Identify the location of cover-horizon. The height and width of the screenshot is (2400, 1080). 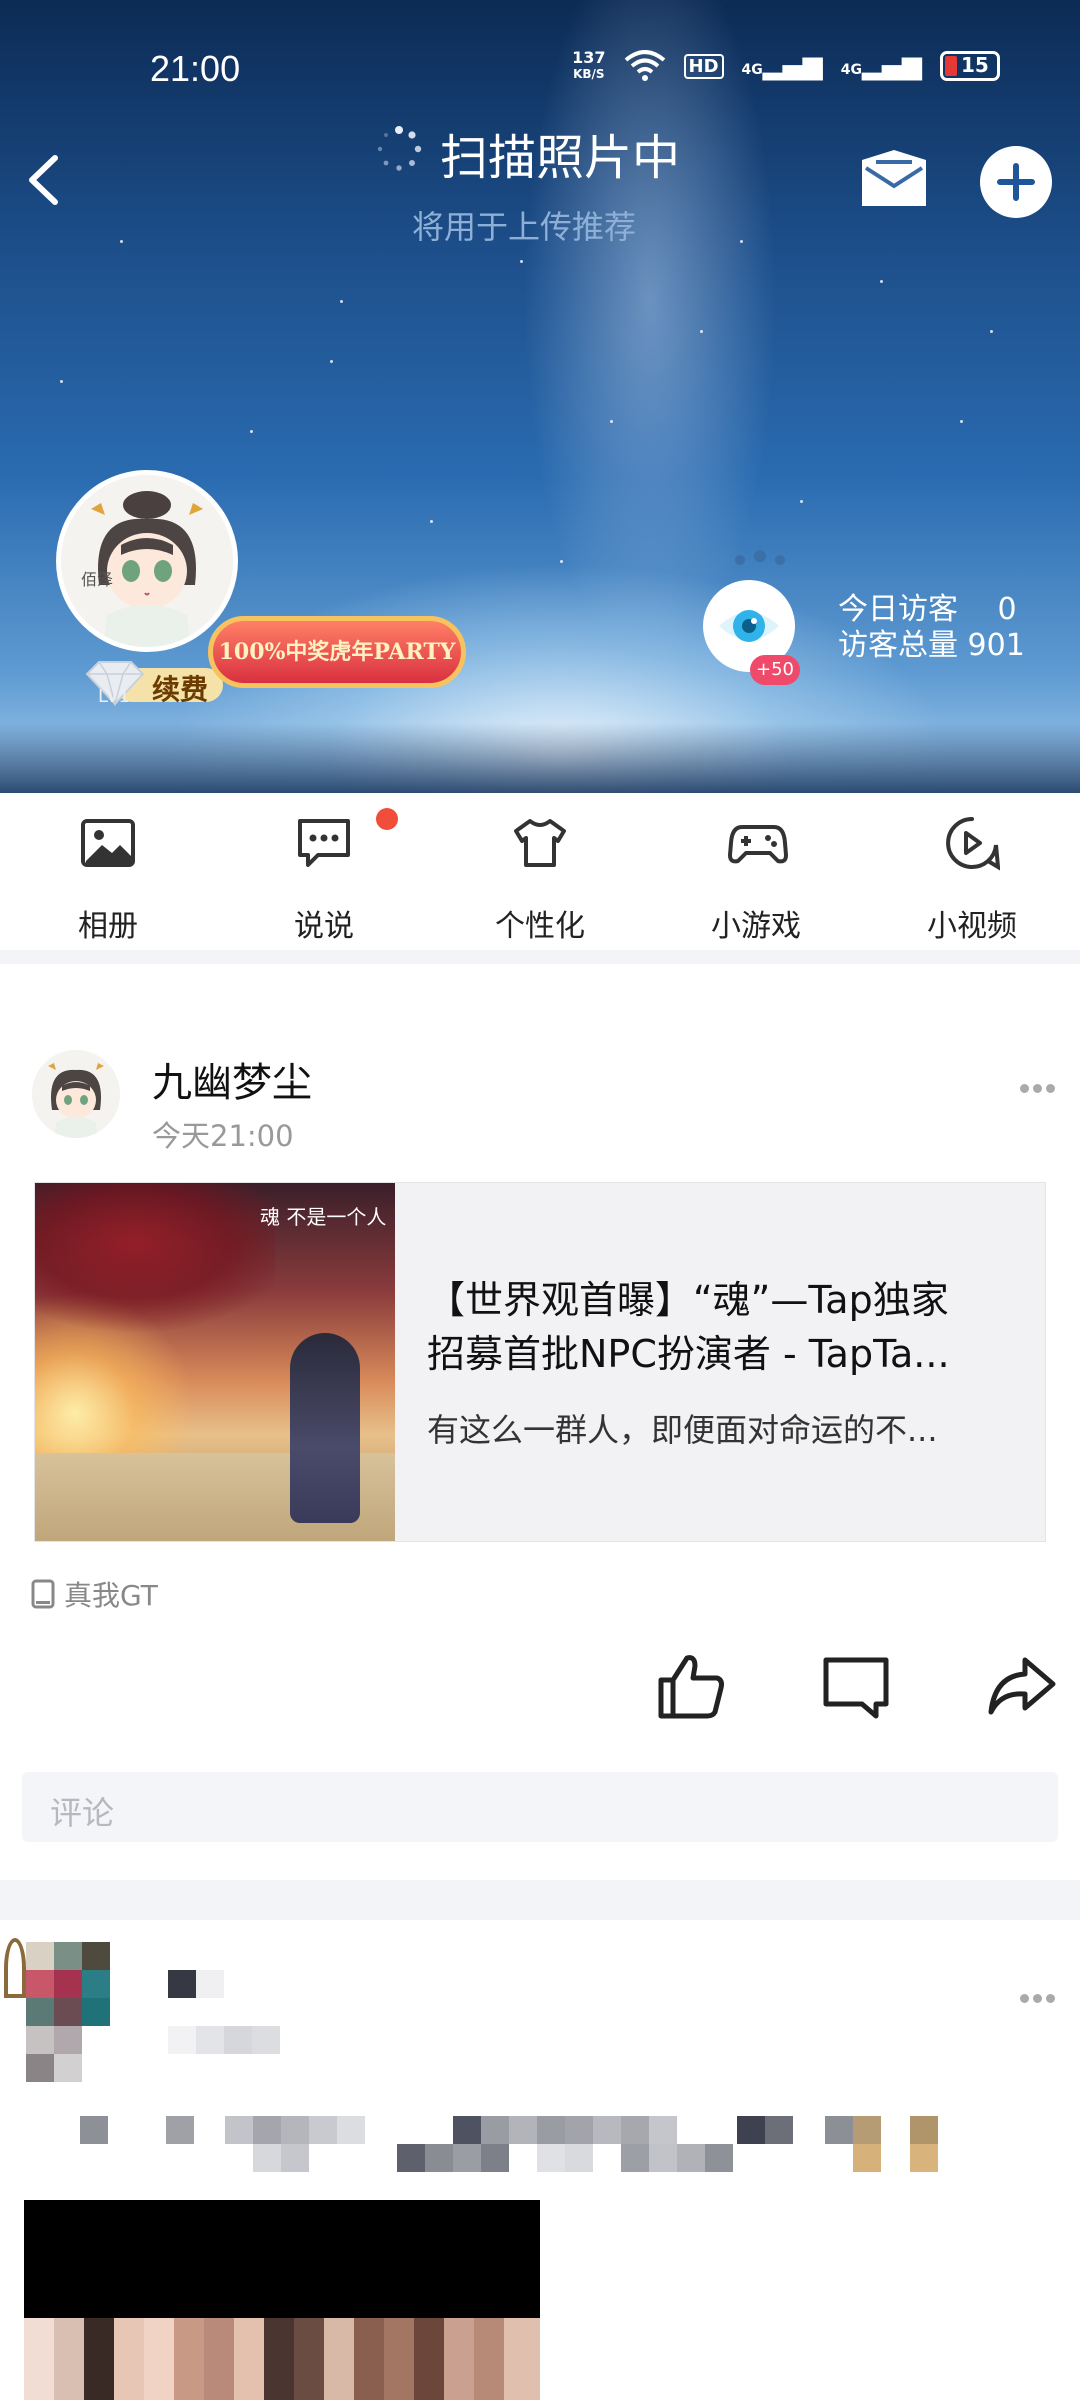
(540, 758).